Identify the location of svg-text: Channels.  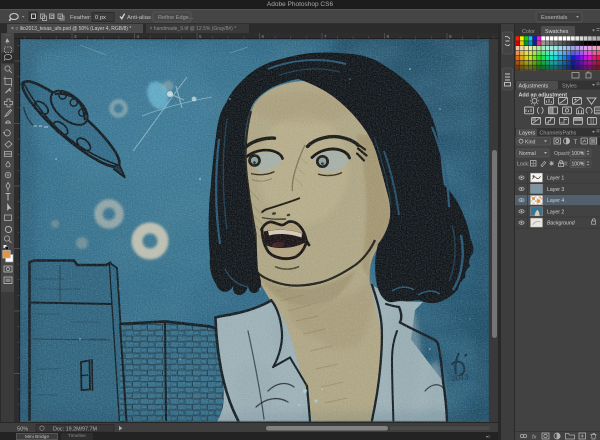
(550, 133).